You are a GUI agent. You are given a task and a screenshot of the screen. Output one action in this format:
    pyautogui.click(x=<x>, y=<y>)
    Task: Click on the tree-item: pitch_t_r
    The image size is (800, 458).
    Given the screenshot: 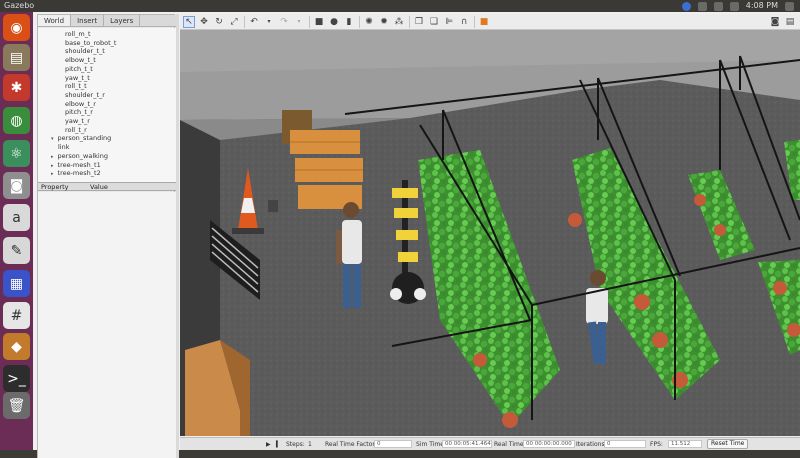 What is the action you would take?
    pyautogui.click(x=79, y=112)
    